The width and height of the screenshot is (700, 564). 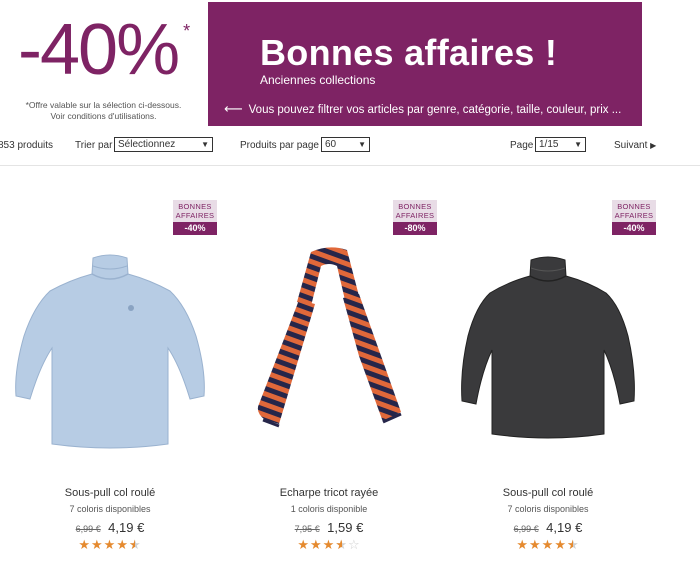 What do you see at coordinates (318, 80) in the screenshot?
I see `promo-subtitle: Anciennes collections` at bounding box center [318, 80].